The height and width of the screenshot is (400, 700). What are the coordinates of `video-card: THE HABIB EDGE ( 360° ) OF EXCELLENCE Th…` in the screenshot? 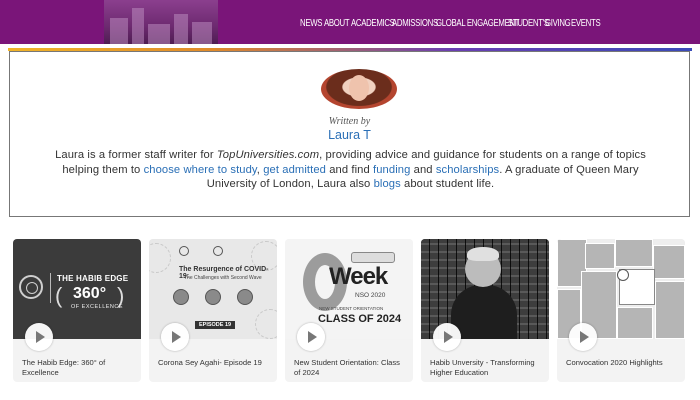 It's located at (77, 310).